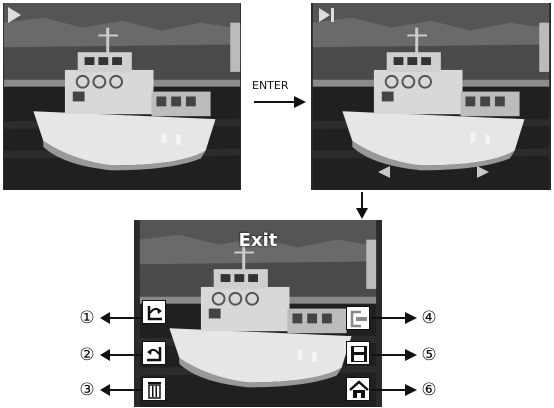  I want to click on rotate-left-icon, so click(154, 354).